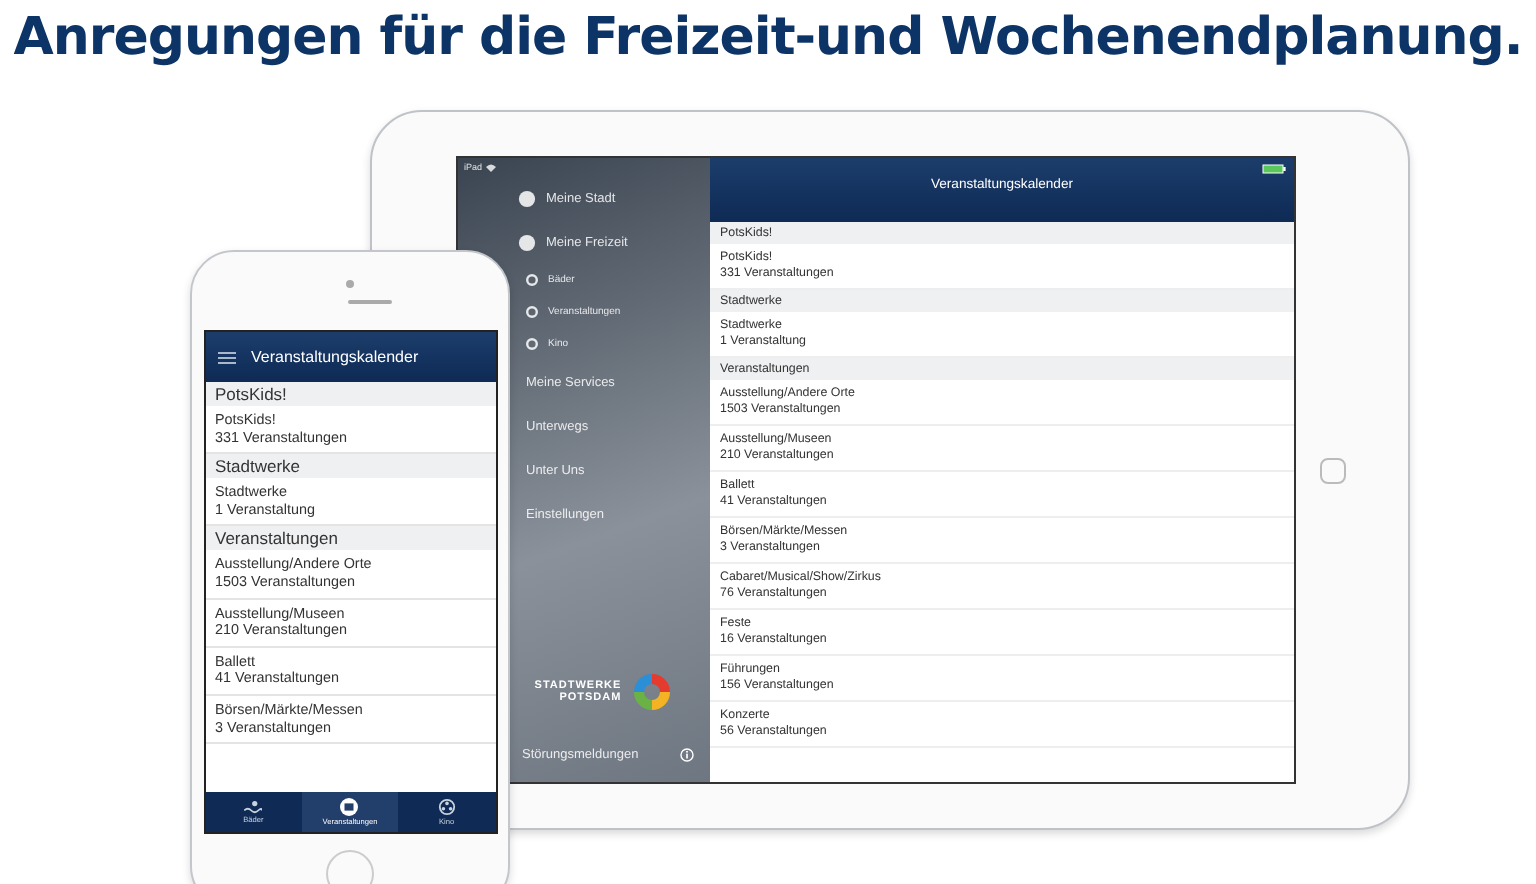  I want to click on menu-icon, so click(226, 357).